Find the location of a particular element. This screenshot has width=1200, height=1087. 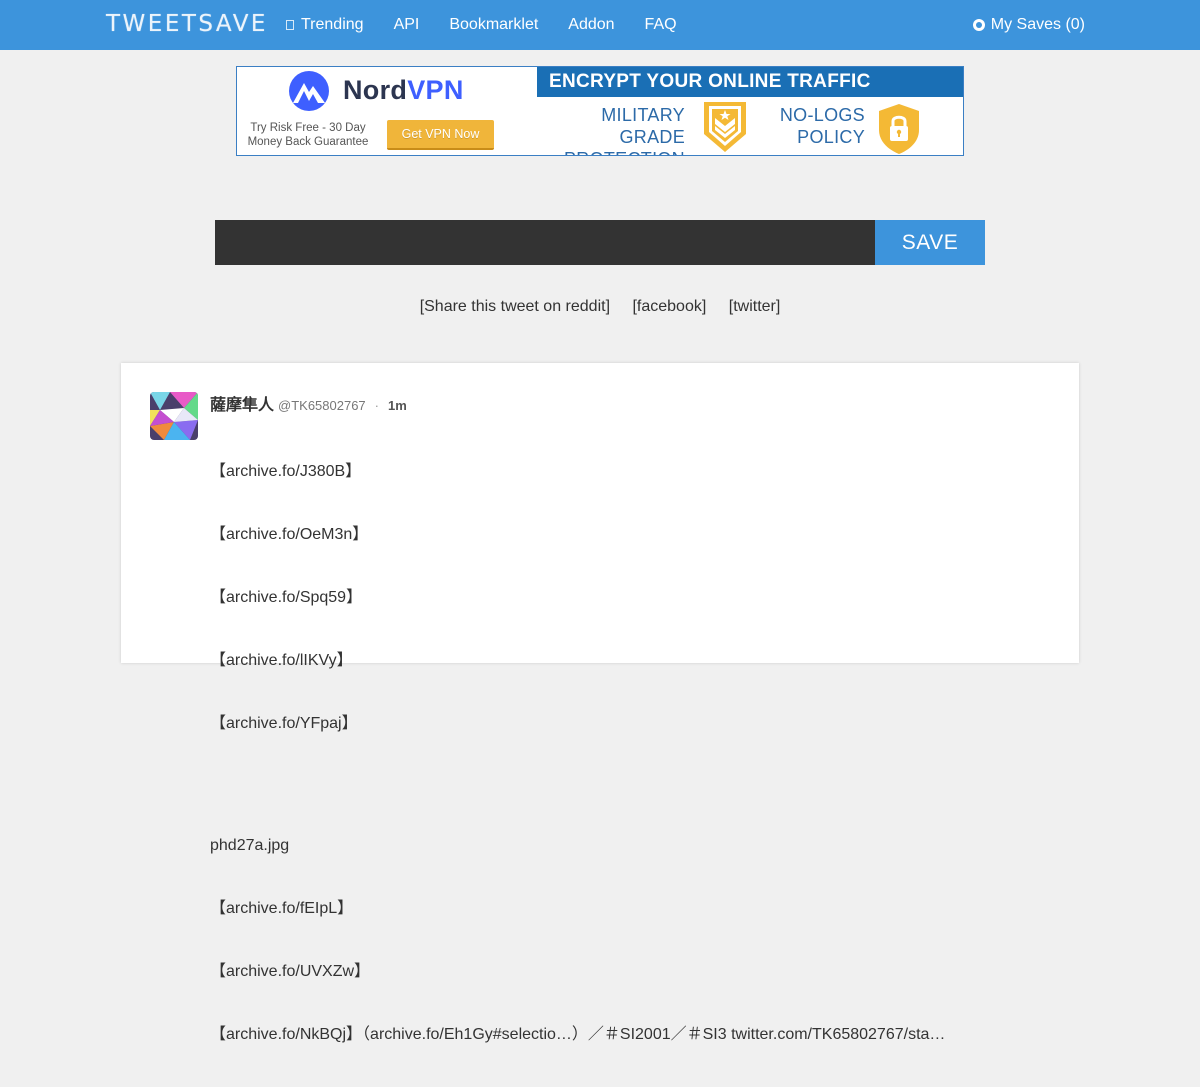

tweet-line: 【archive.fo/UVXZw】 is located at coordinates (577, 971).